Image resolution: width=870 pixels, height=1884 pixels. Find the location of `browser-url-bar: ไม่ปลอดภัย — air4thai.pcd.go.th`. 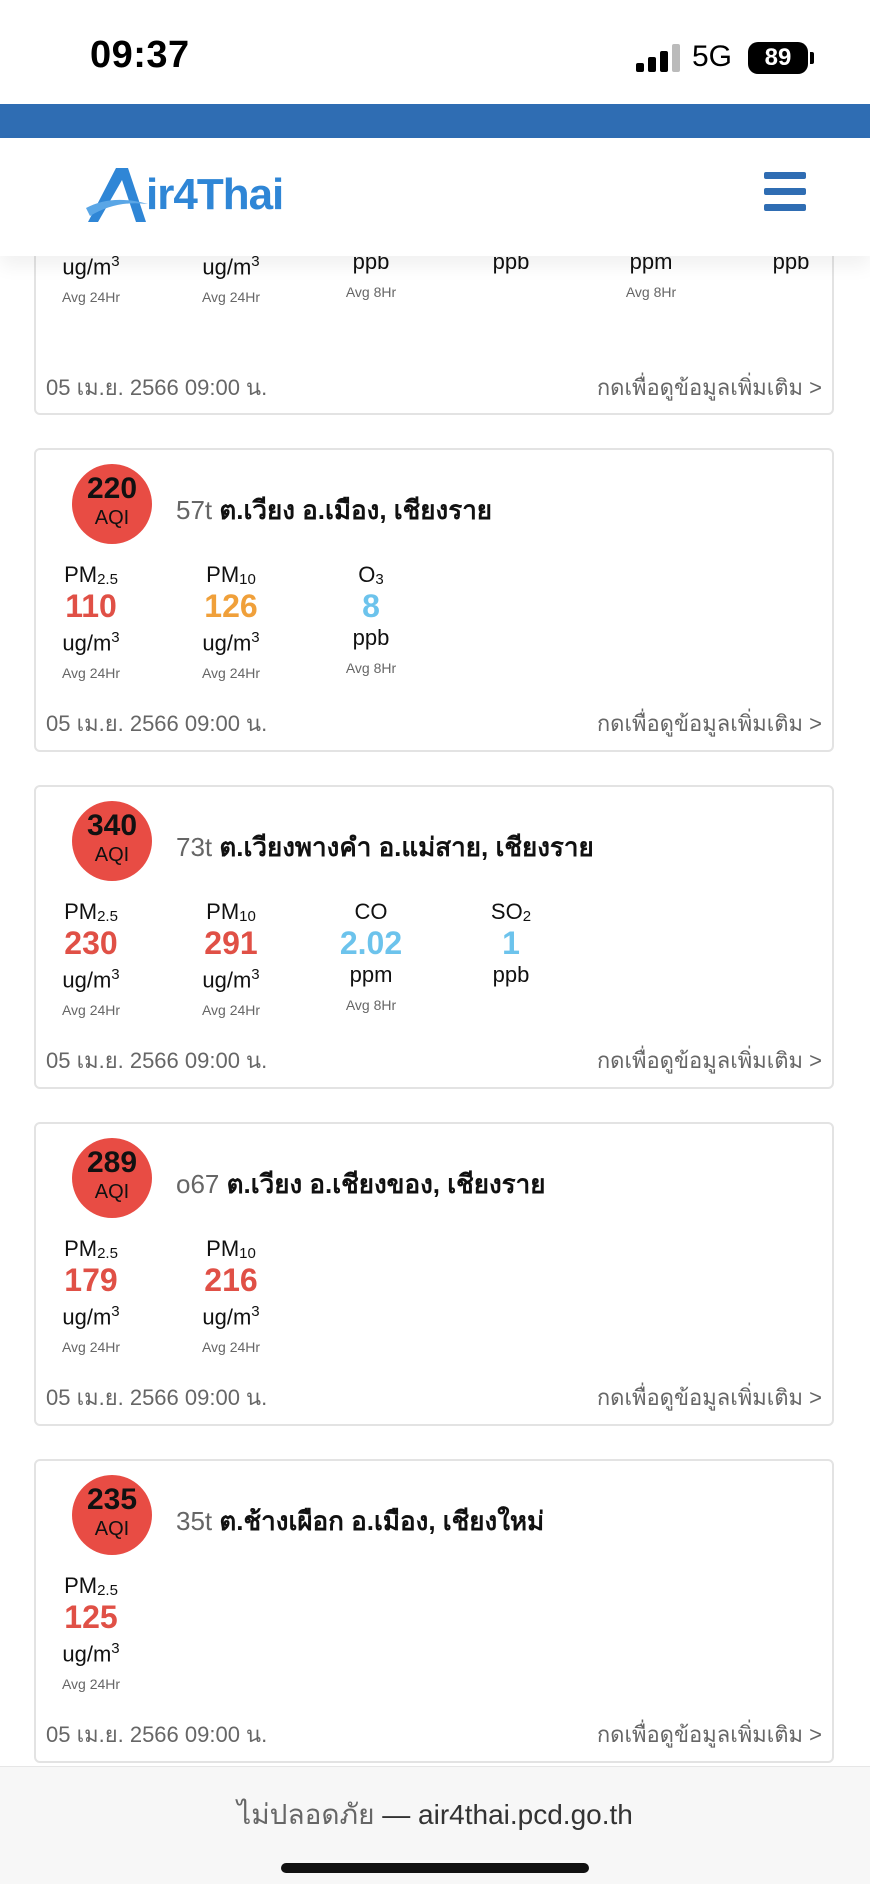

browser-url-bar: ไม่ปลอดภัย — air4thai.pcd.go.th is located at coordinates (435, 1825).